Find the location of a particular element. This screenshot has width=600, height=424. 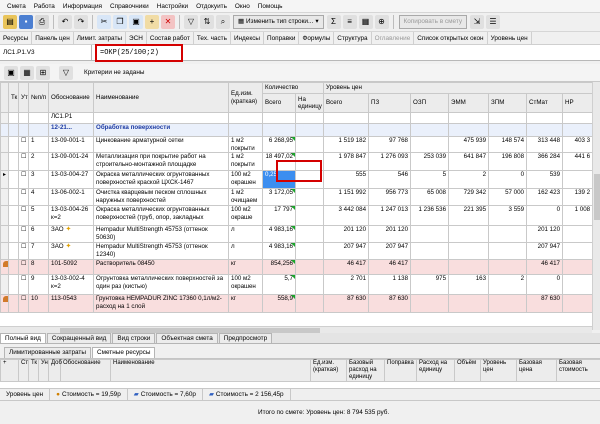

grid-icon: ▦ is located at coordinates (365, 22).